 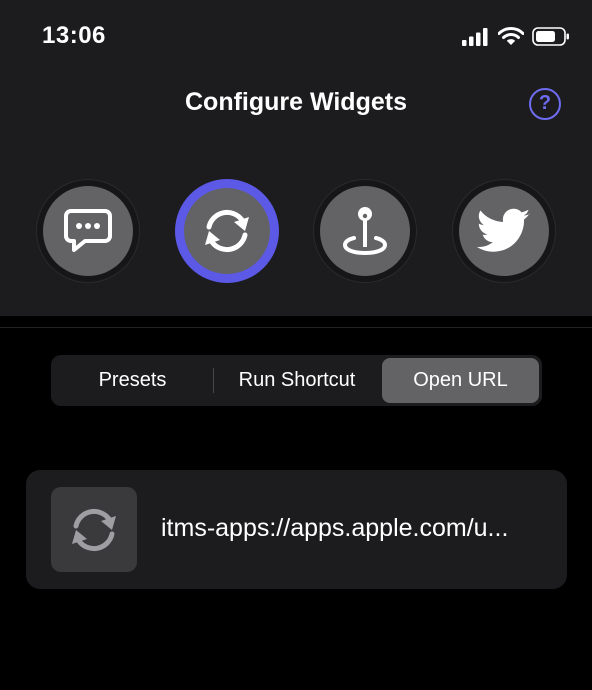 I want to click on wifi-icon, so click(x=511, y=36).